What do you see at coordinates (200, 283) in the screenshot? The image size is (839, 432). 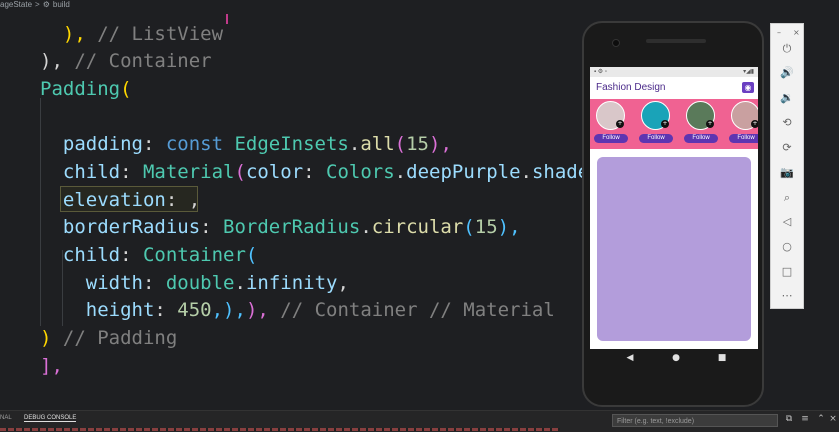 I see `code-token: double` at bounding box center [200, 283].